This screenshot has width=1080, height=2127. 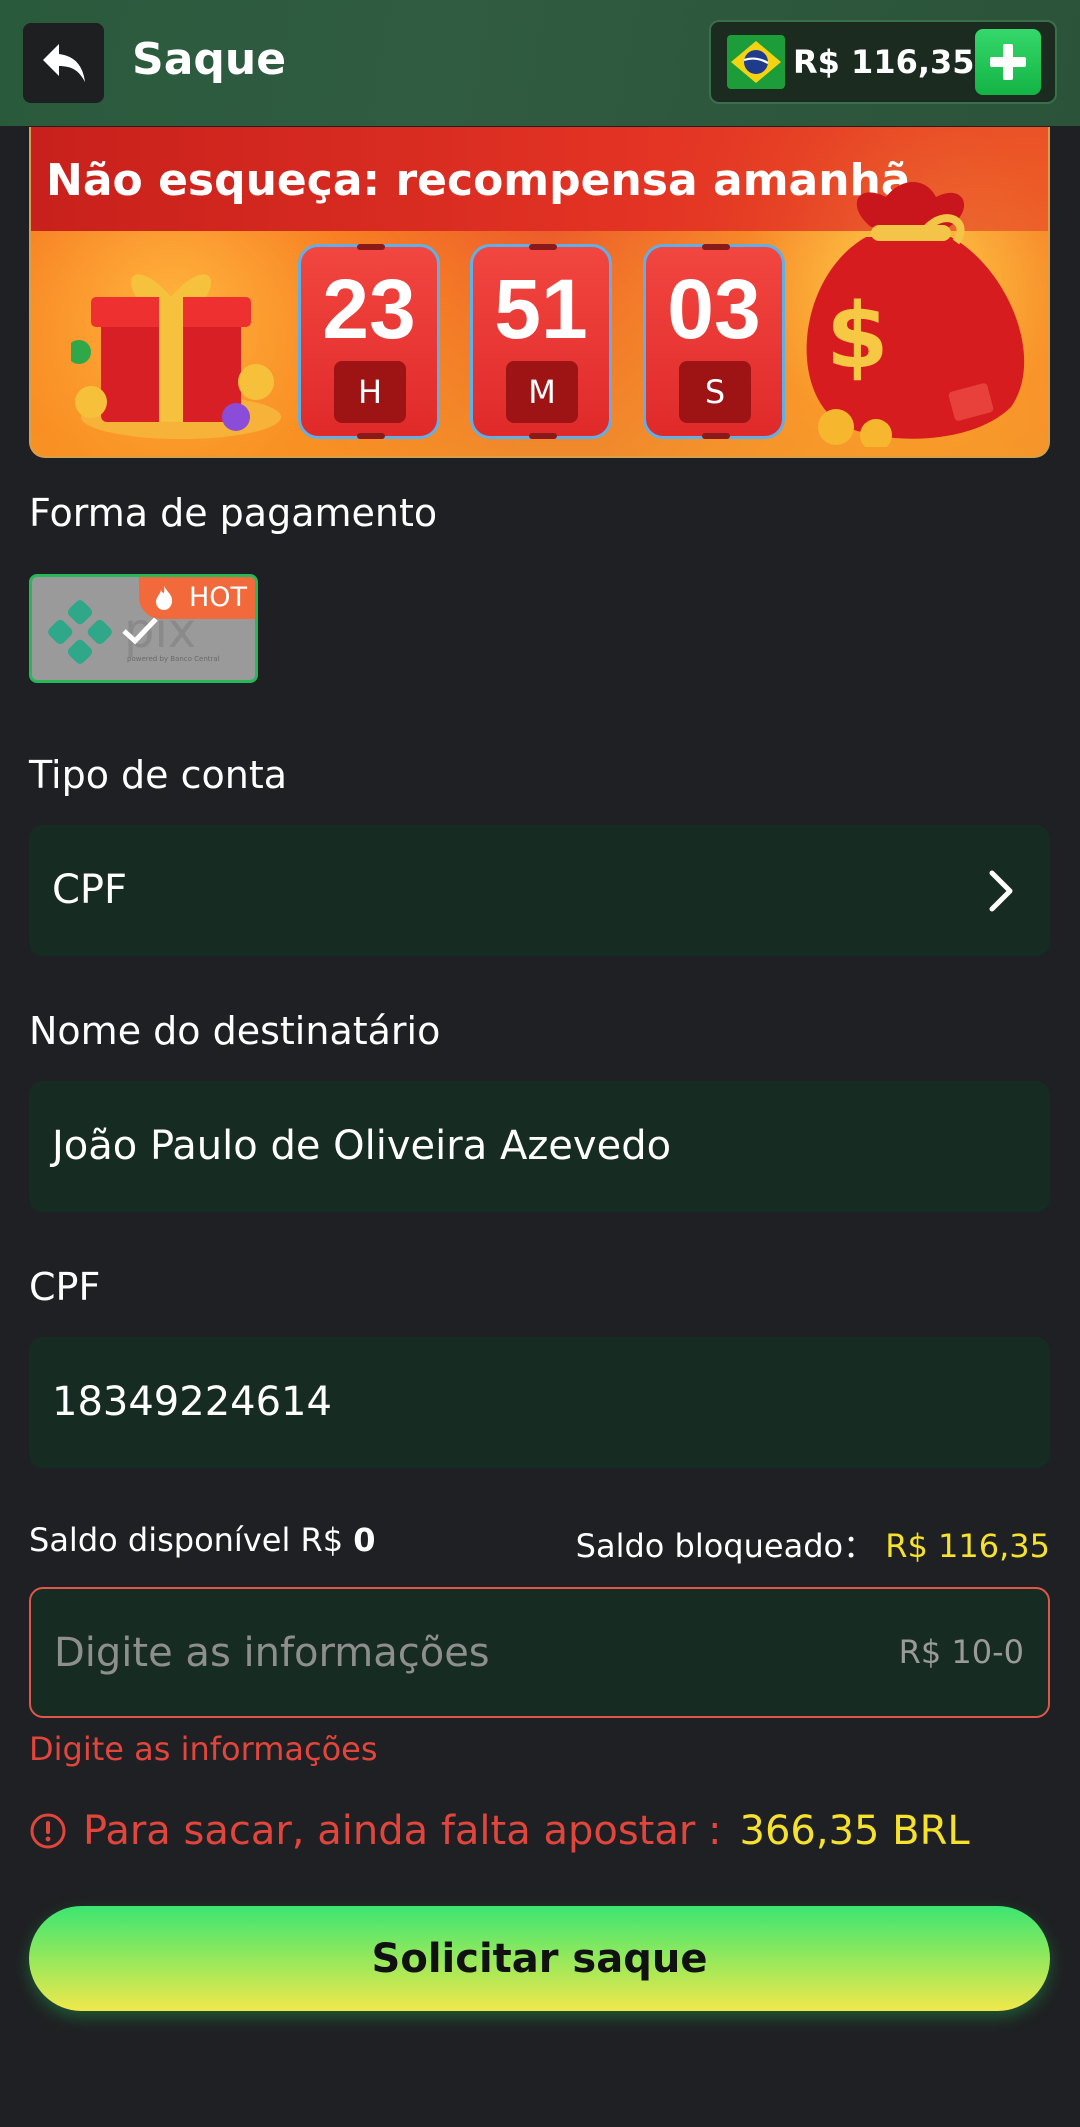 I want to click on timer-seconds: 03 S, so click(x=714, y=341).